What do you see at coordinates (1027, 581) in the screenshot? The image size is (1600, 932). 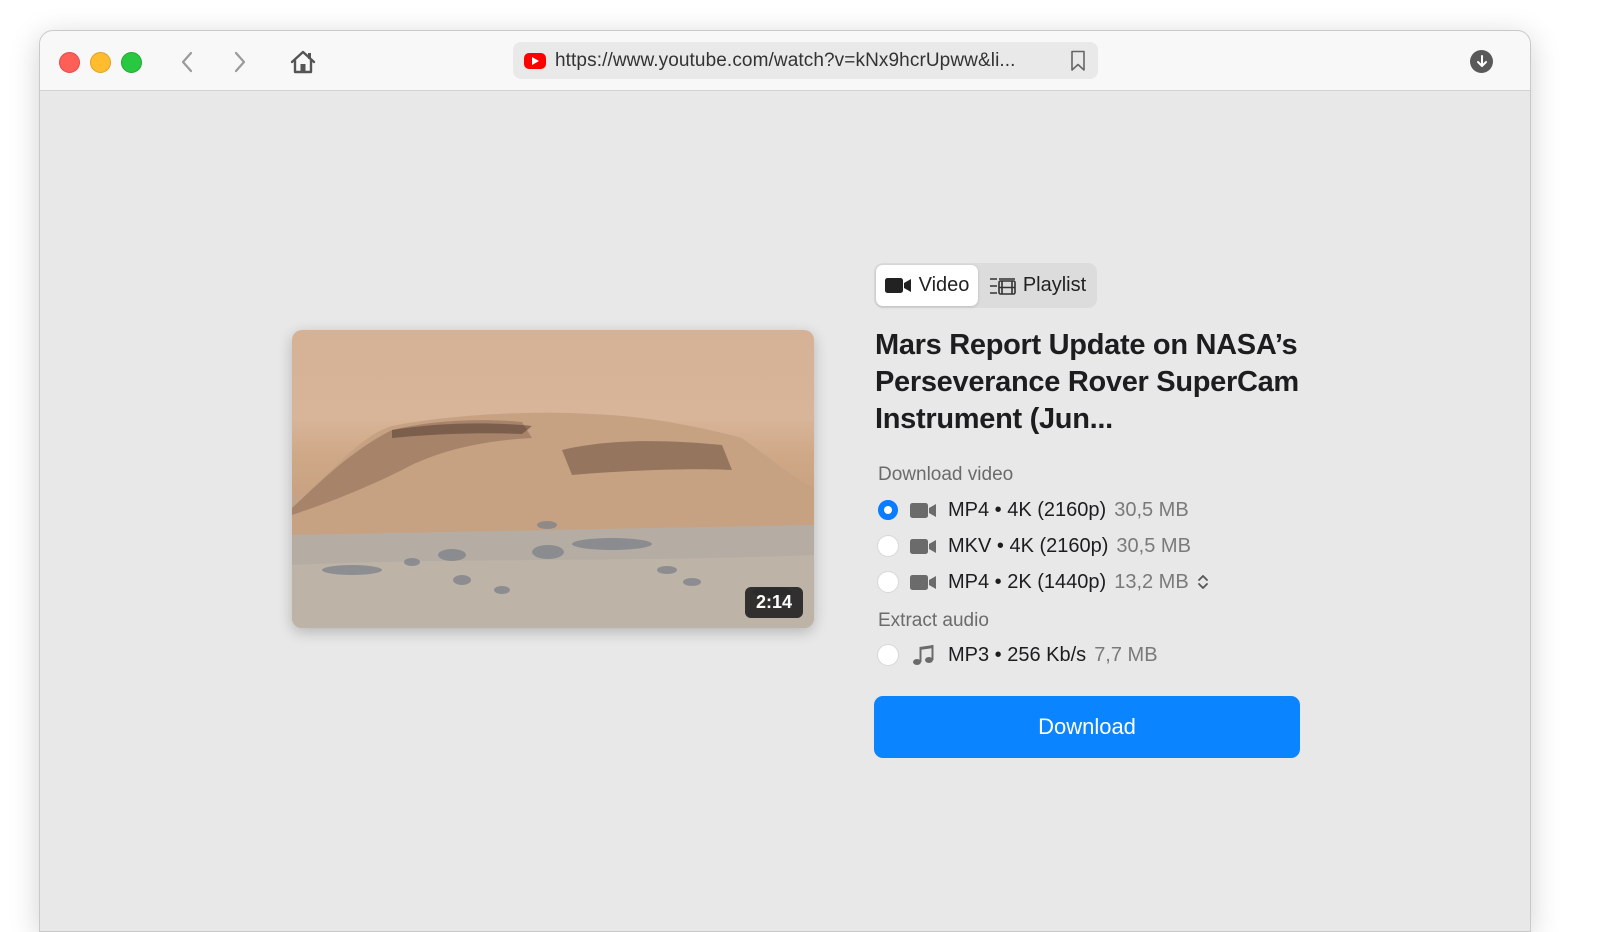 I see `option-format: MP4 • 2K (1440p)` at bounding box center [1027, 581].